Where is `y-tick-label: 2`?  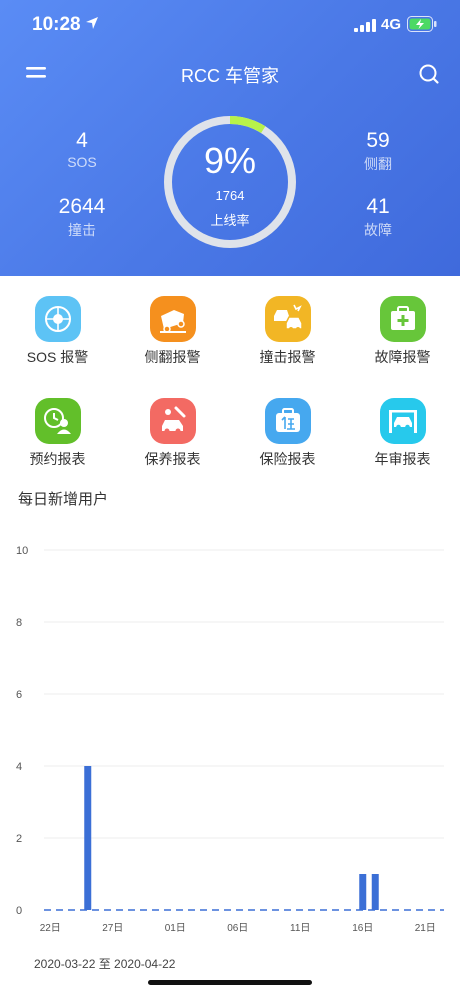 y-tick-label: 2 is located at coordinates (19, 839).